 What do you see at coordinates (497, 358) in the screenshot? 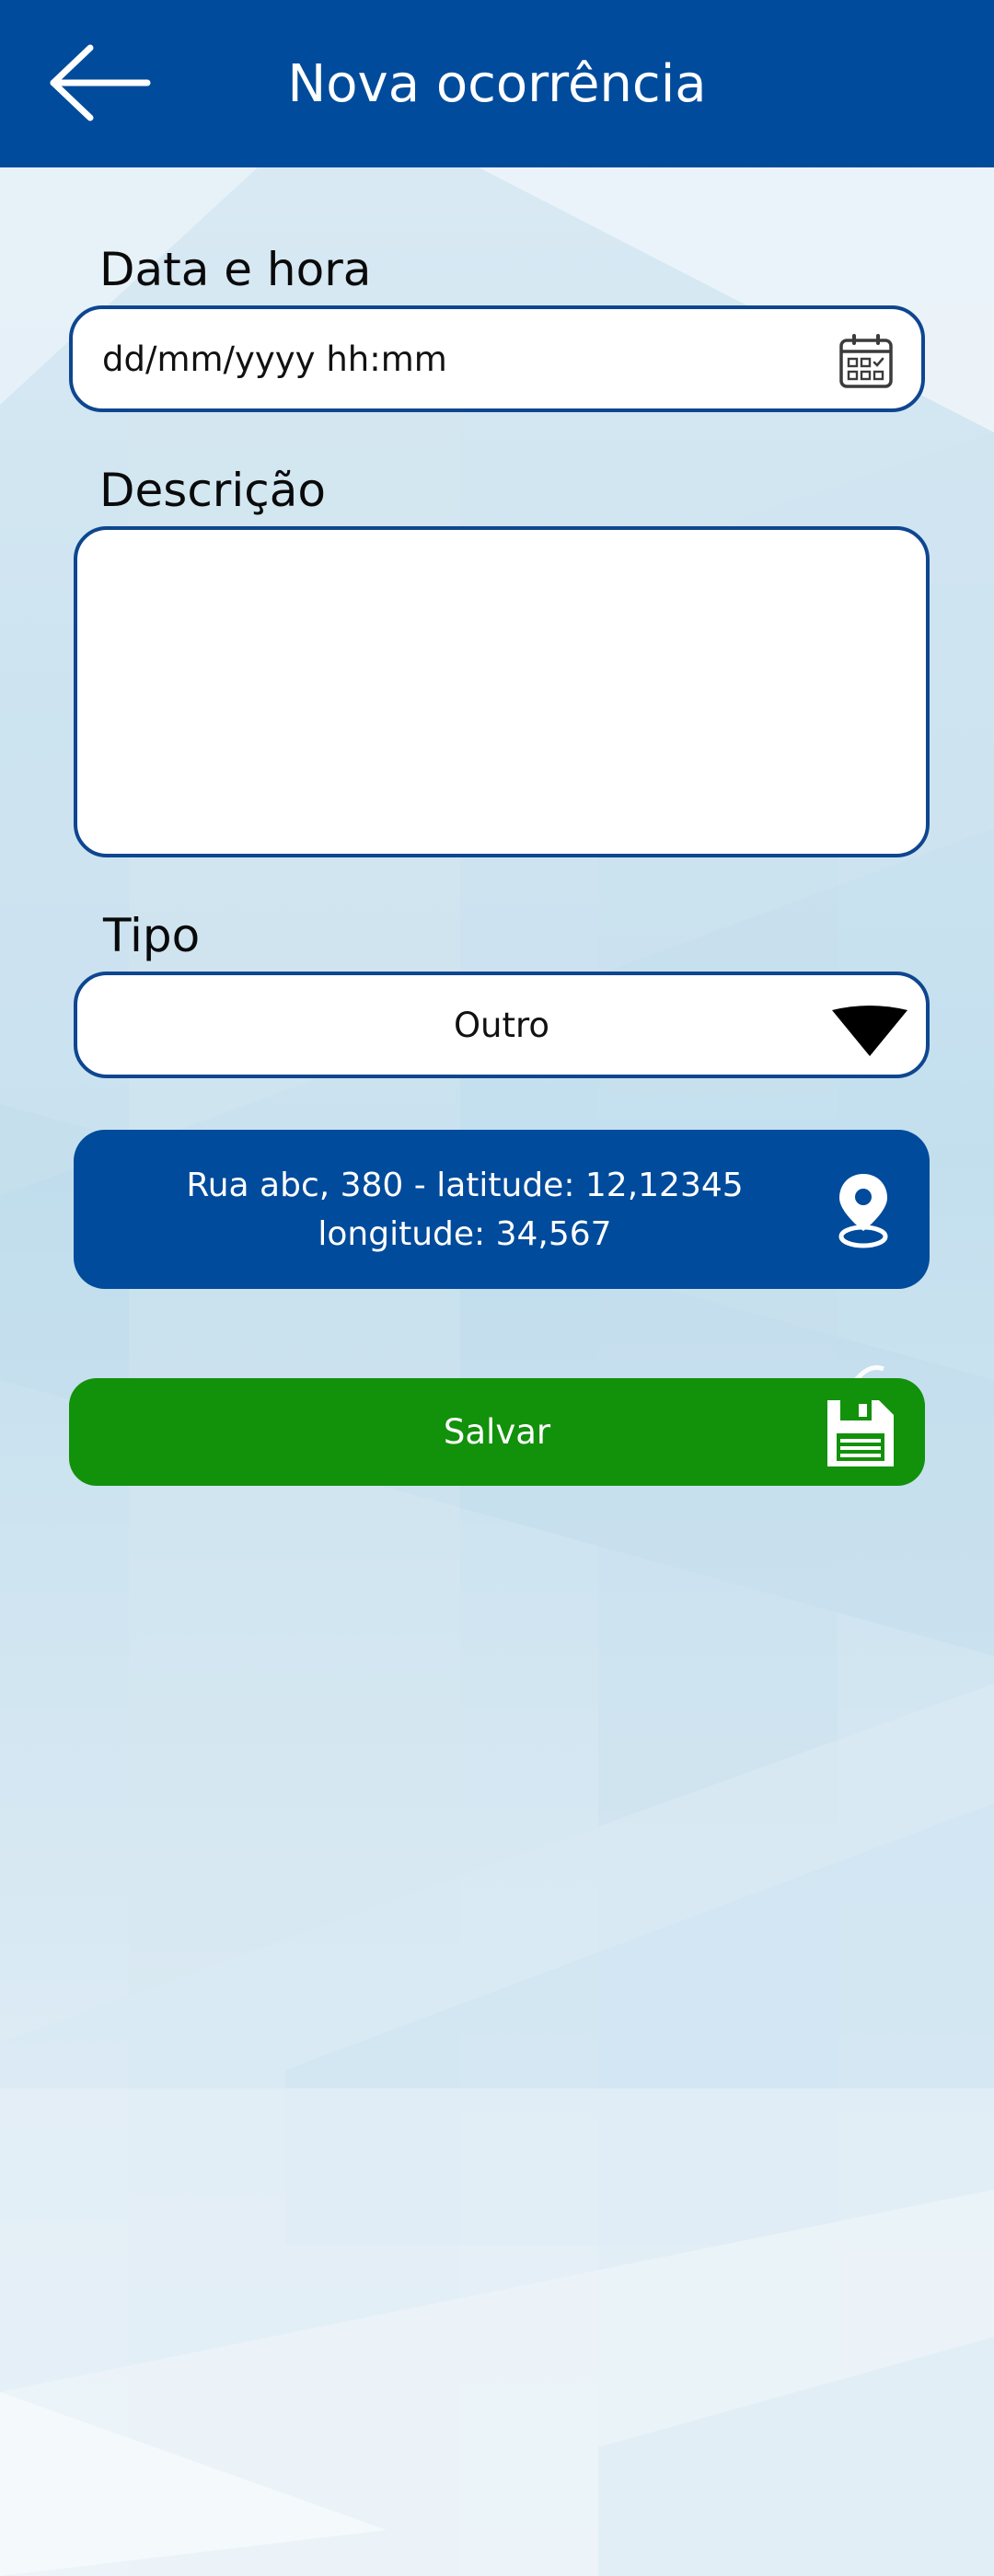
I see `datetime-field: dd/mm/yyyy hh:mm` at bounding box center [497, 358].